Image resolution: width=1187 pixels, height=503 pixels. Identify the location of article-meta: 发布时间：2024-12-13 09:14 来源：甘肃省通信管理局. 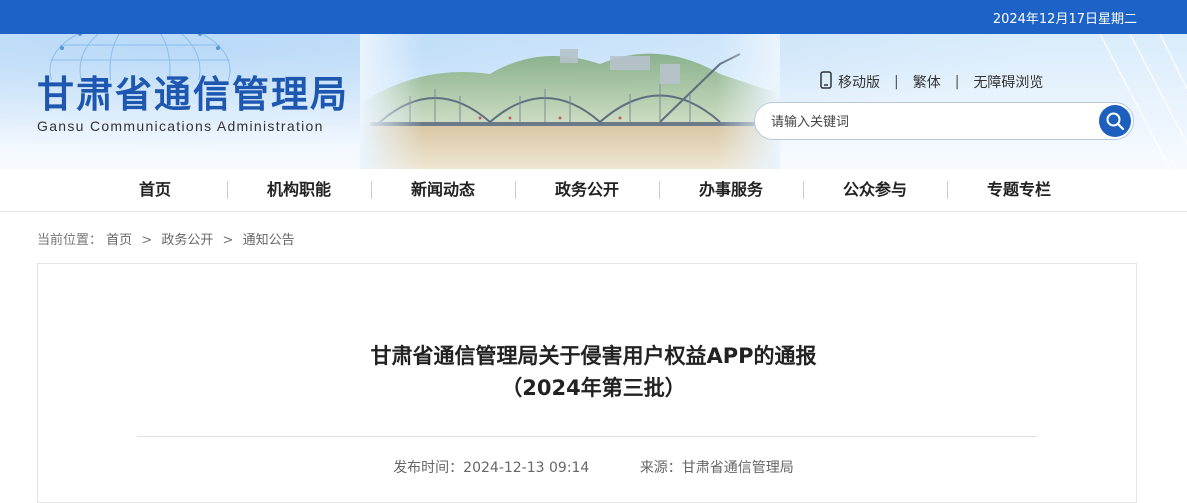
(593, 467).